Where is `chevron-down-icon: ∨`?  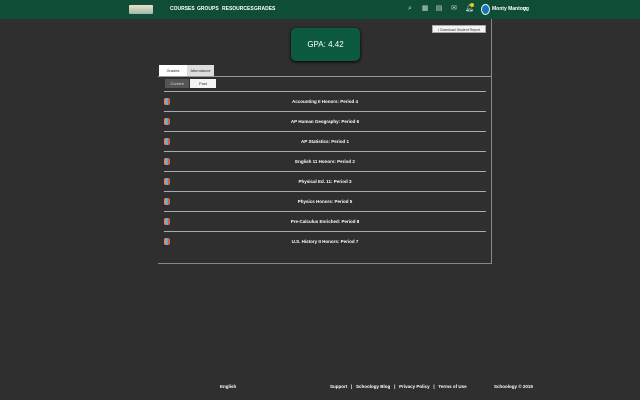 chevron-down-icon: ∨ is located at coordinates (524, 9).